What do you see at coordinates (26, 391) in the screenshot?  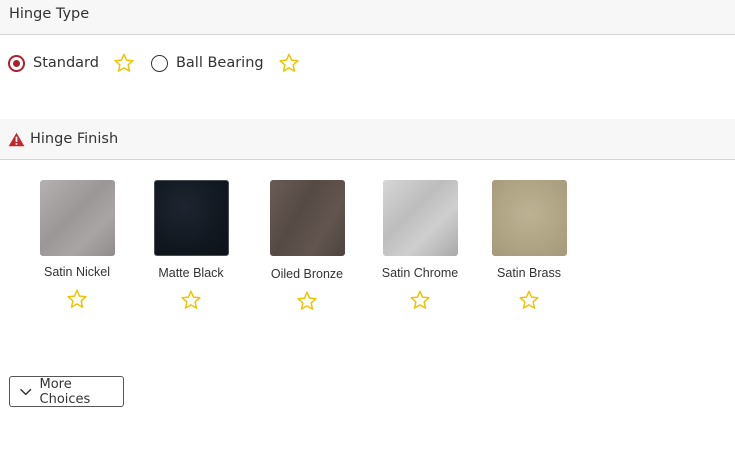 I see `chevron-down-icon` at bounding box center [26, 391].